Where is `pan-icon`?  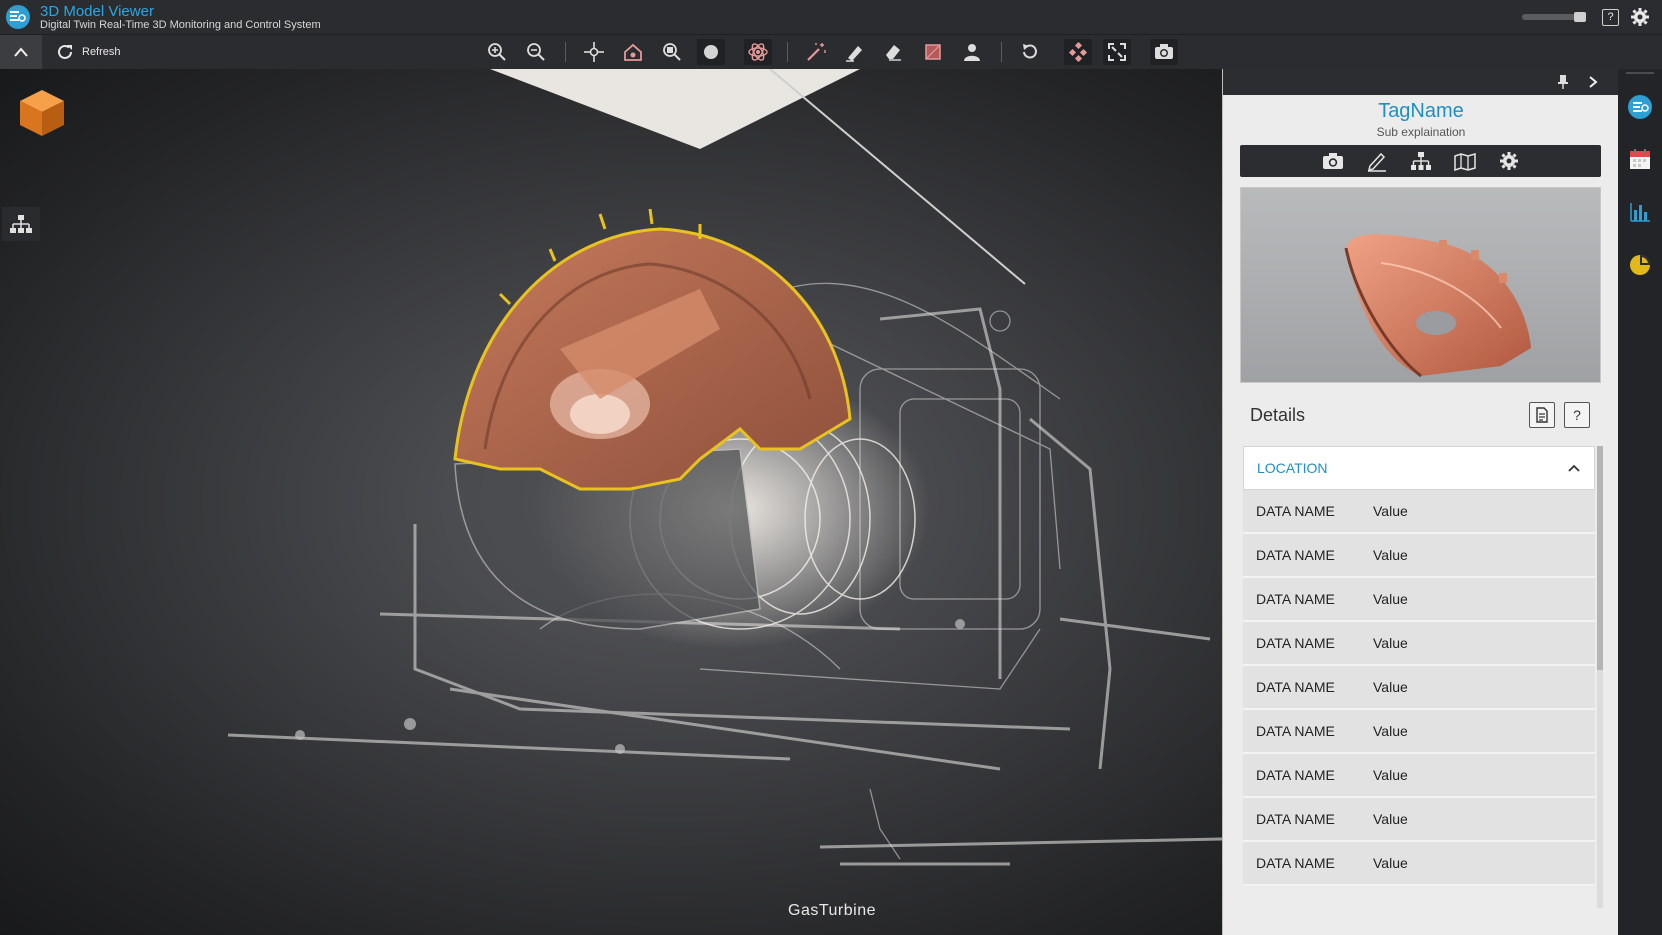
pan-icon is located at coordinates (594, 52).